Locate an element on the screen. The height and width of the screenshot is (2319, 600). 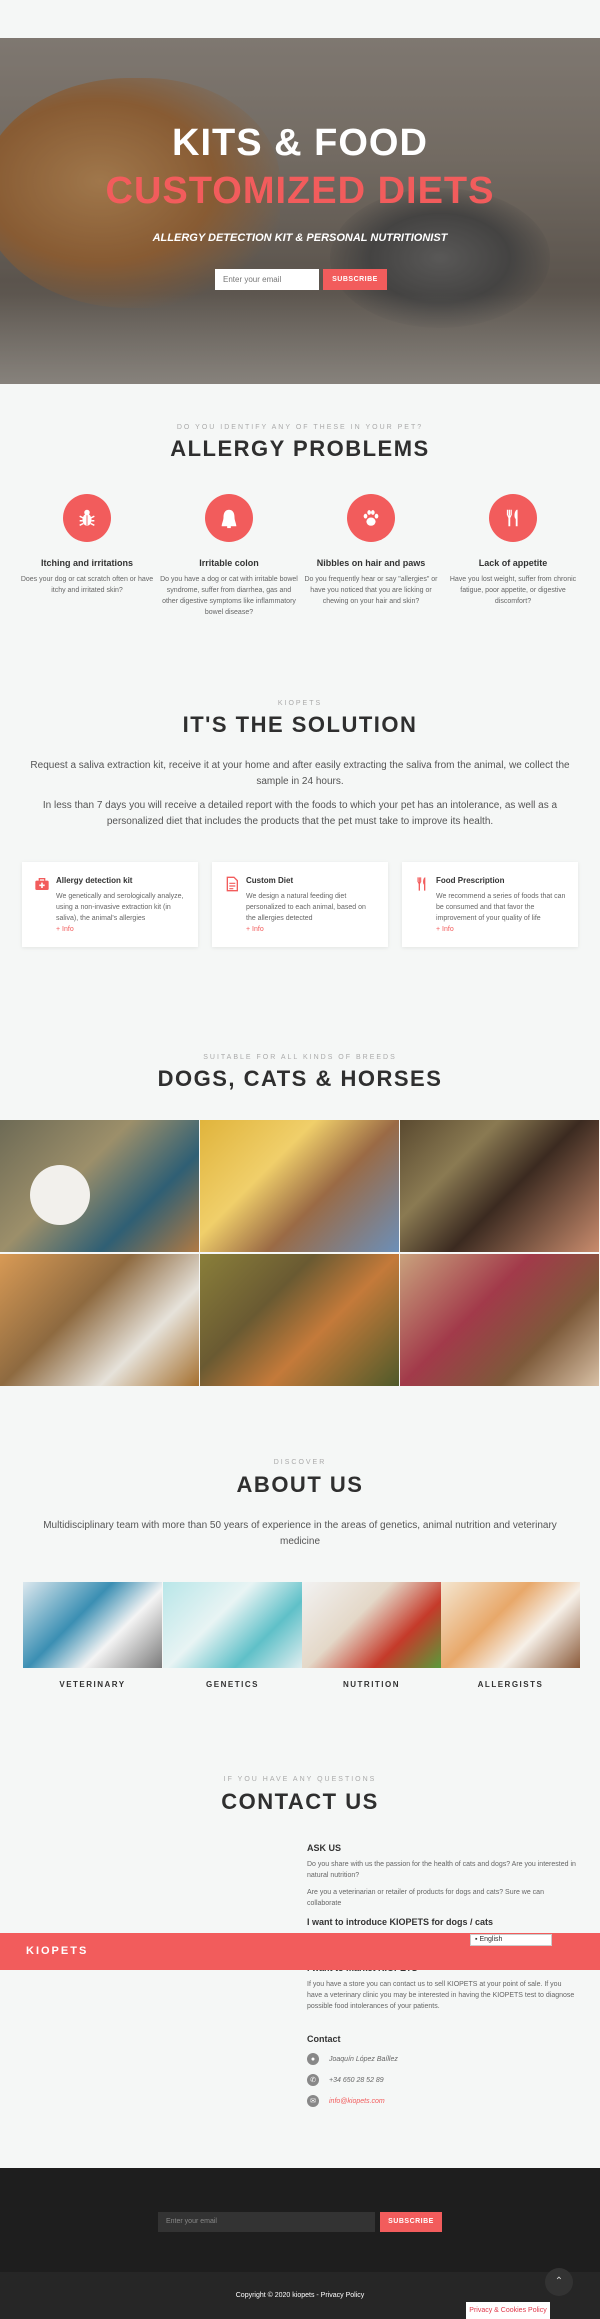
contact-name: Joaquín López Baíllez is located at coordinates (363, 2059).